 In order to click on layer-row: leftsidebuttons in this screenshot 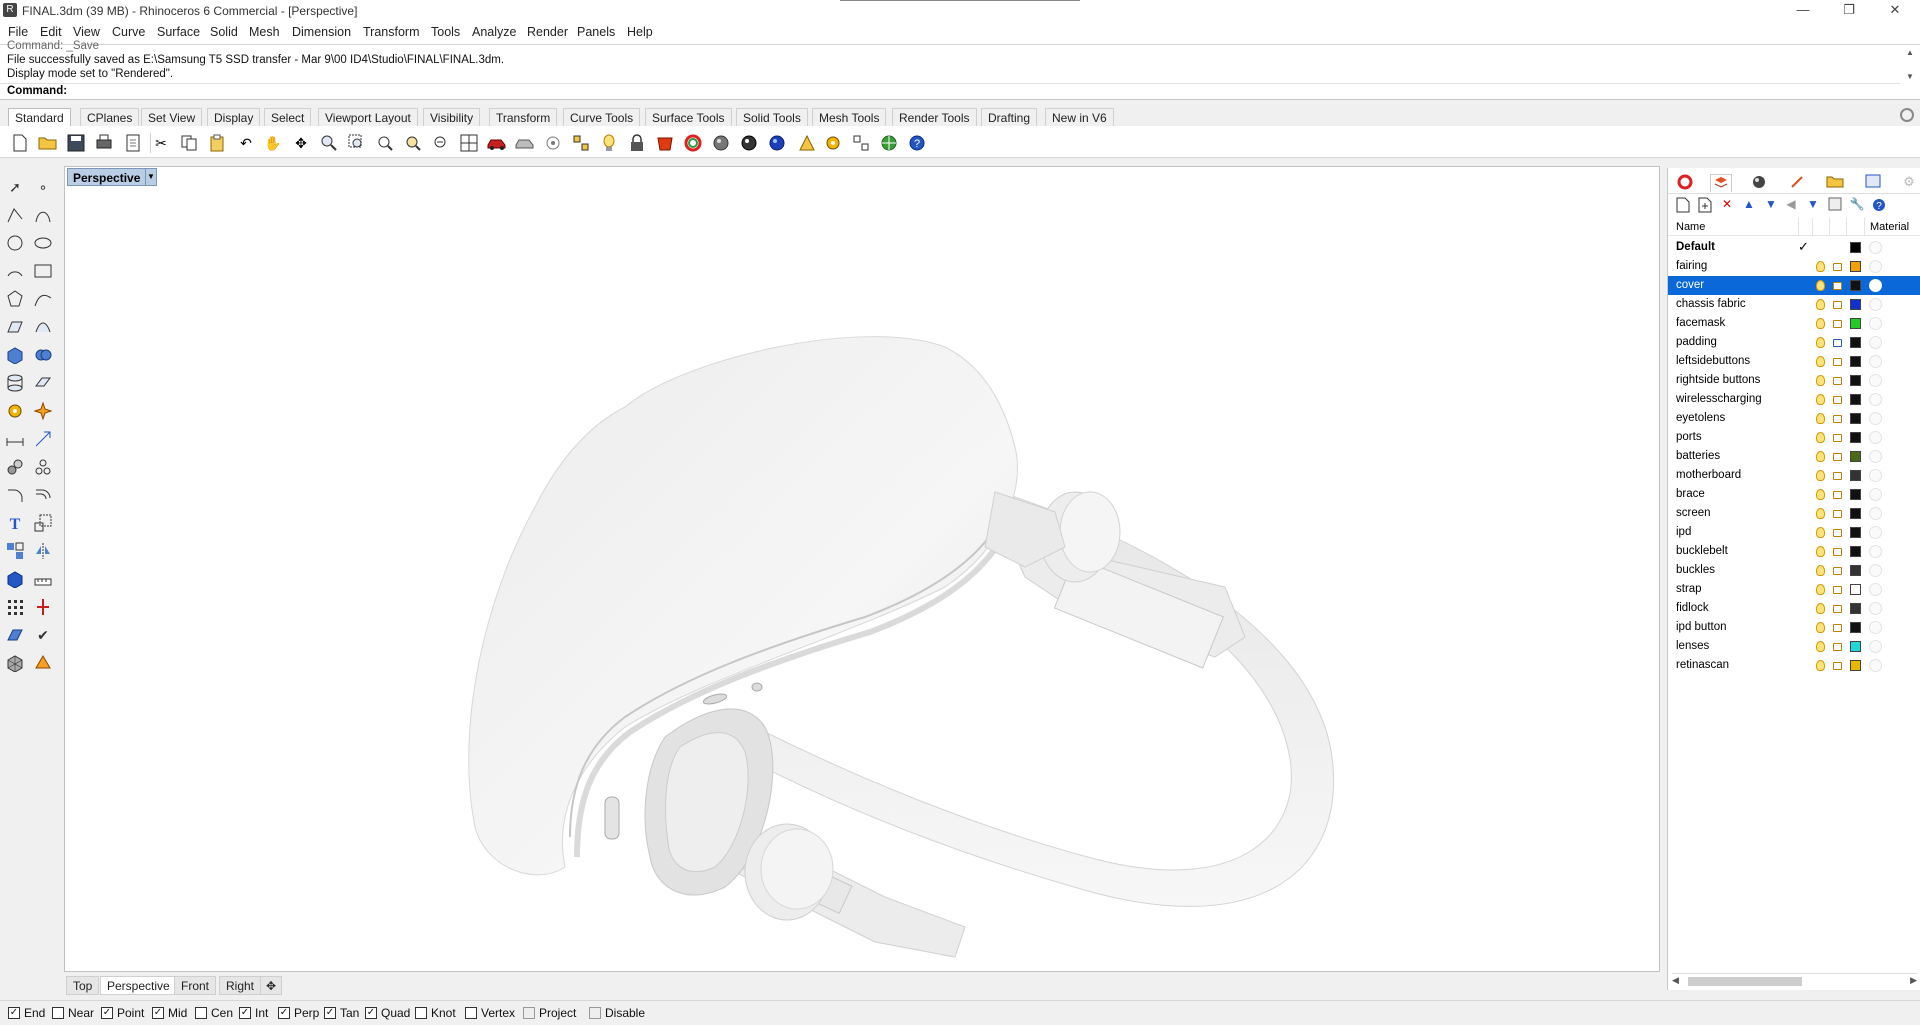, I will do `click(1794, 361)`.